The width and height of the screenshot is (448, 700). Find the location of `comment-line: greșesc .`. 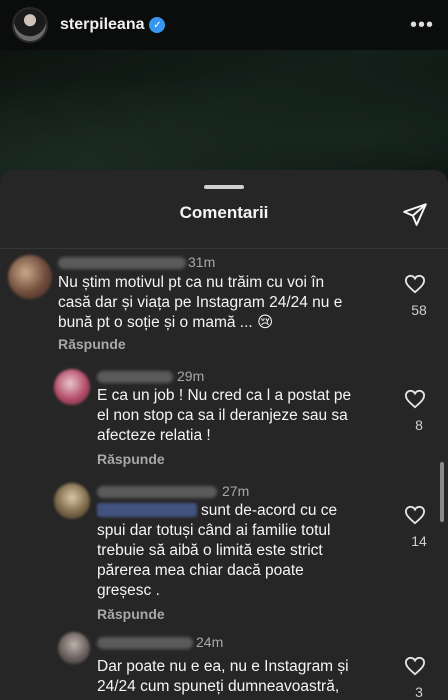

comment-line: greșesc . is located at coordinates (128, 590).